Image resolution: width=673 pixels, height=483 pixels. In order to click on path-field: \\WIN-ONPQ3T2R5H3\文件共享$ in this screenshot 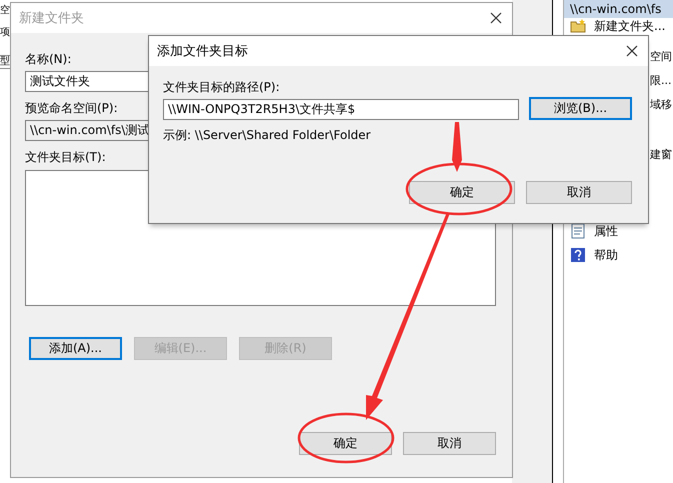, I will do `click(341, 109)`.